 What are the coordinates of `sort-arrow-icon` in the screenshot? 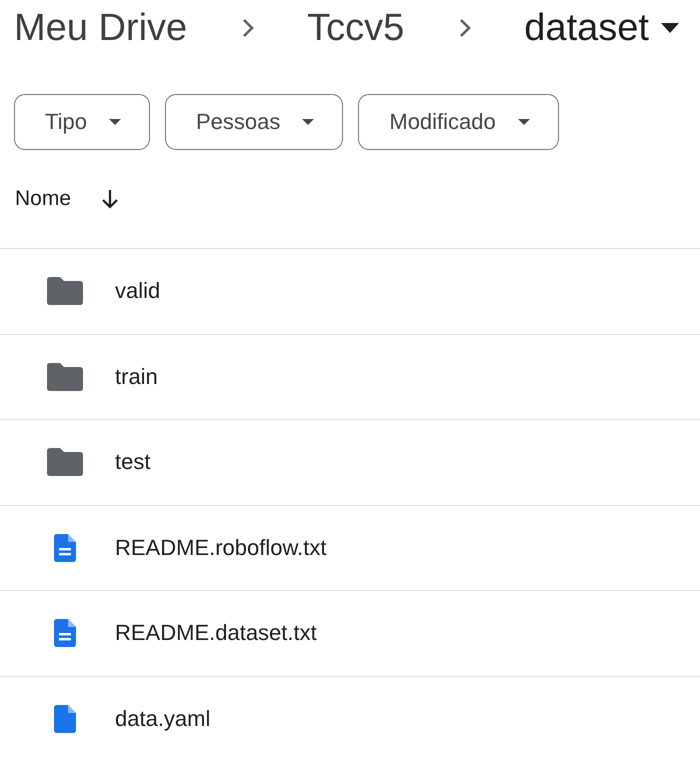 It's located at (110, 199).